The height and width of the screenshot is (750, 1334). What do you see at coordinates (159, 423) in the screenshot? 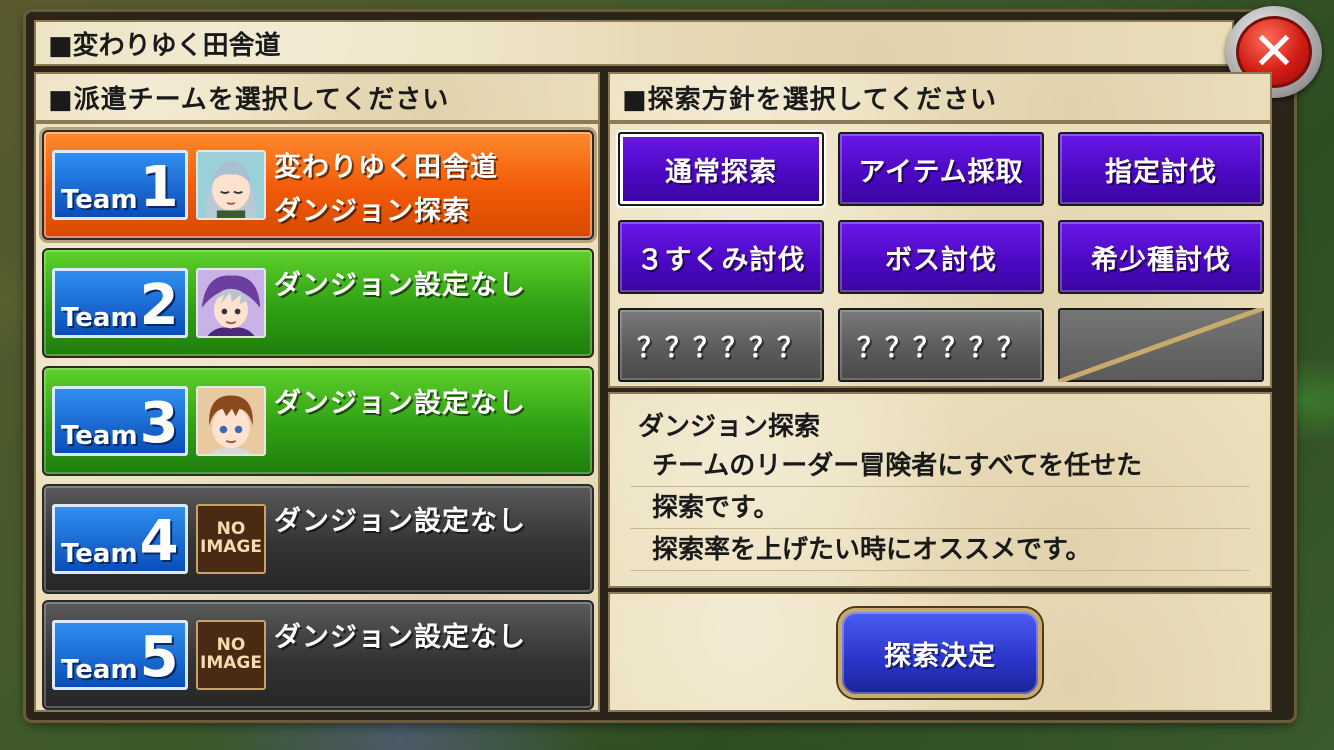
I see `team-number: 3` at bounding box center [159, 423].